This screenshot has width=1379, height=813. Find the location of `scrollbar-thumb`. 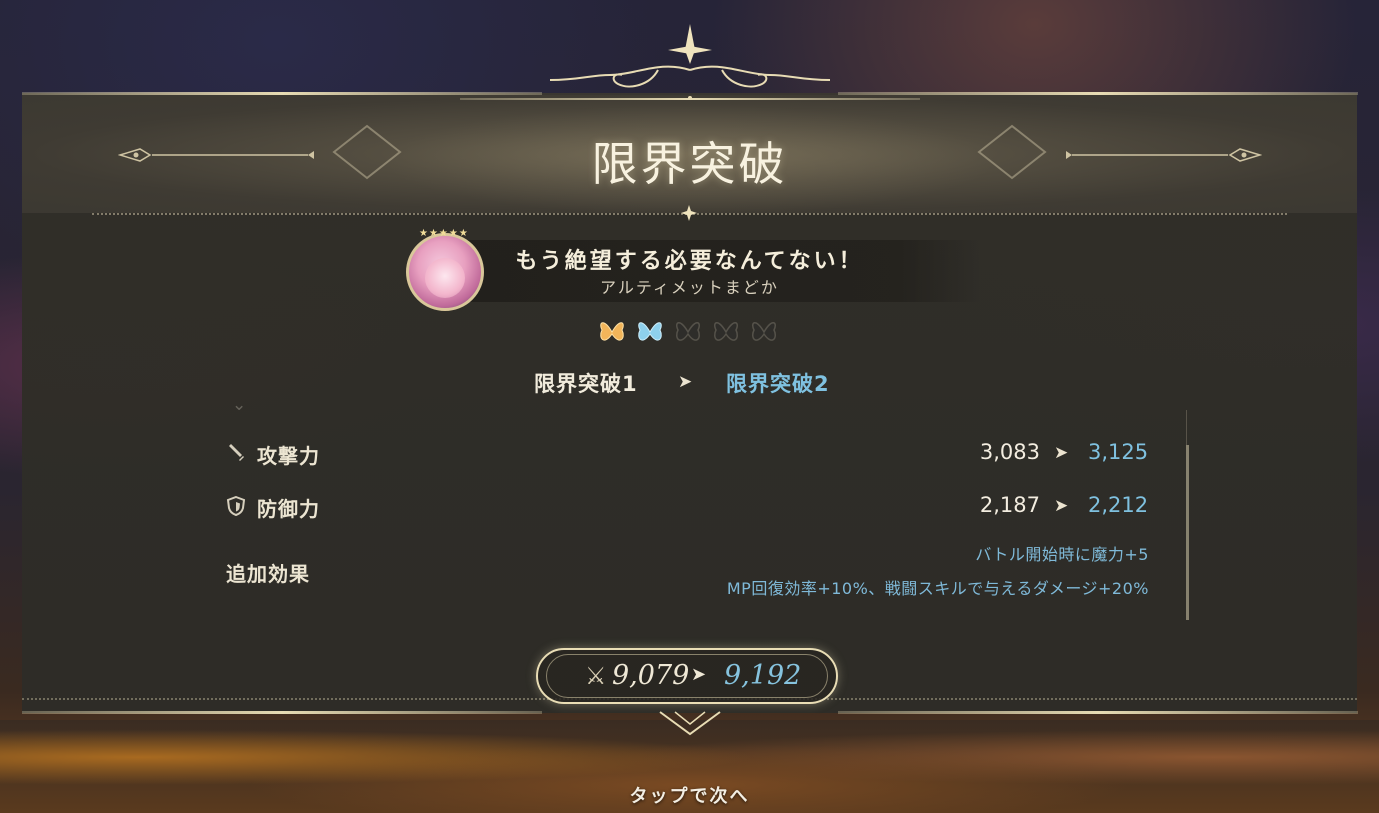

scrollbar-thumb is located at coordinates (1187, 532).